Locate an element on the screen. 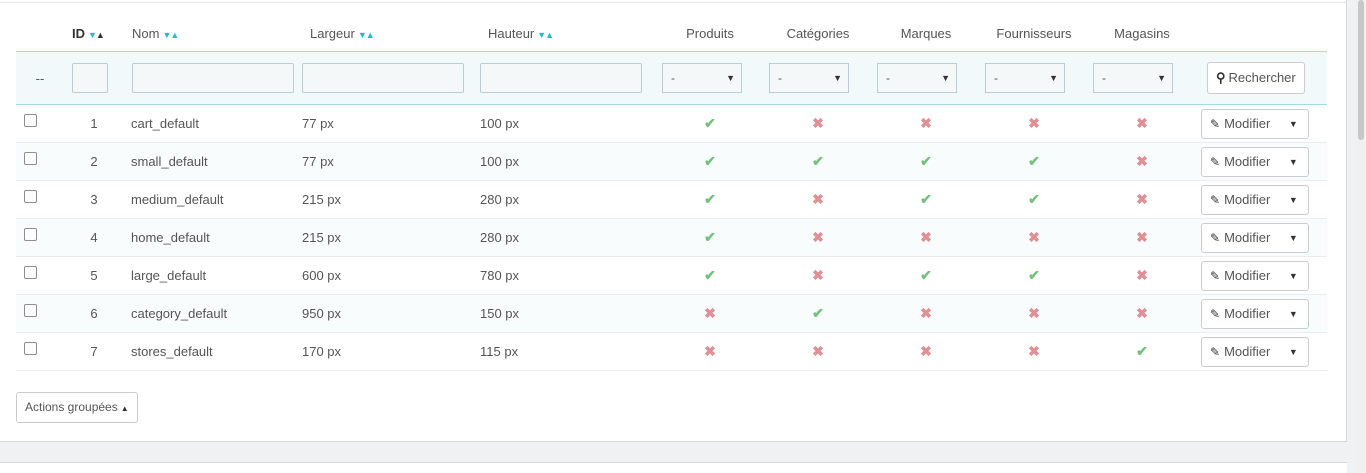  name-filter-input is located at coordinates (213, 78).